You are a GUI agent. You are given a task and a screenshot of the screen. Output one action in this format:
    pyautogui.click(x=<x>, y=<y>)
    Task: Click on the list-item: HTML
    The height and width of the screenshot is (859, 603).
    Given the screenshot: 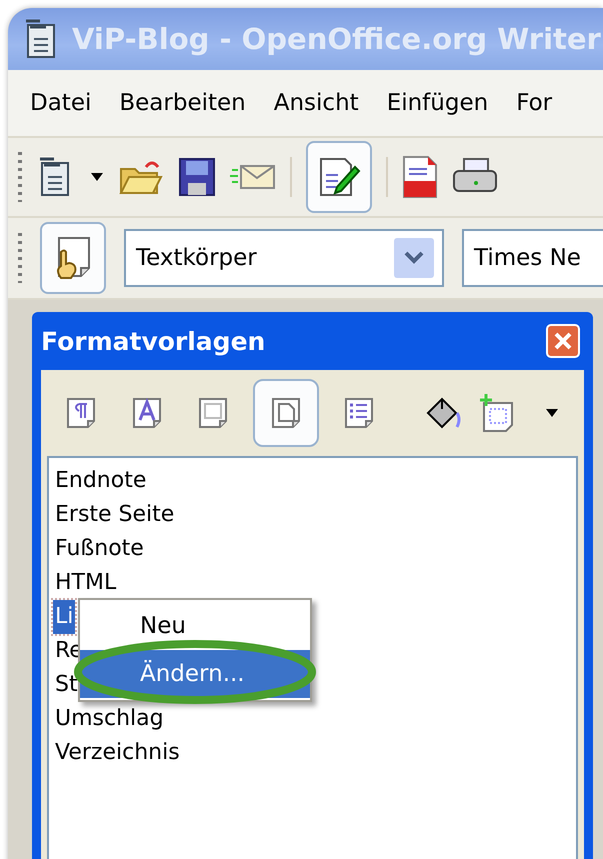 What is the action you would take?
    pyautogui.click(x=85, y=583)
    